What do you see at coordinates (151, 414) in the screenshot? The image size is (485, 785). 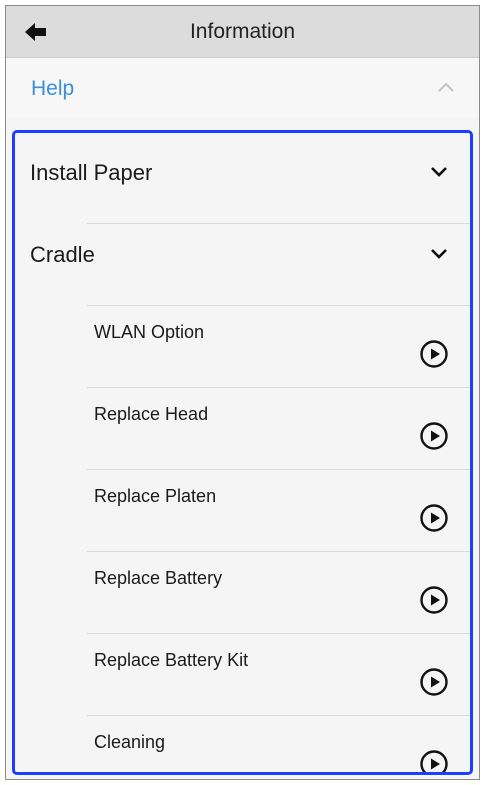 I see `item-label: Replace Head` at bounding box center [151, 414].